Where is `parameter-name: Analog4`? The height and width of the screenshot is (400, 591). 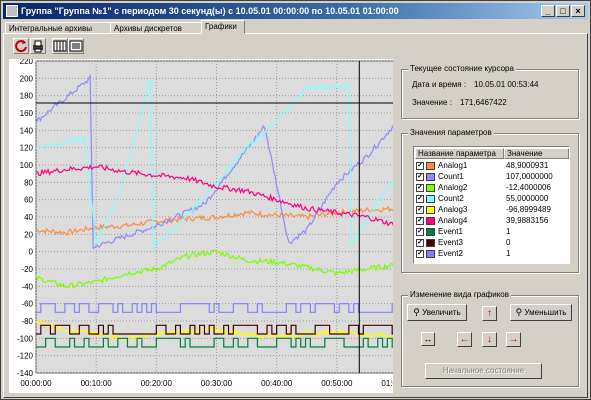
parameter-name: Analog4 is located at coordinates (453, 220).